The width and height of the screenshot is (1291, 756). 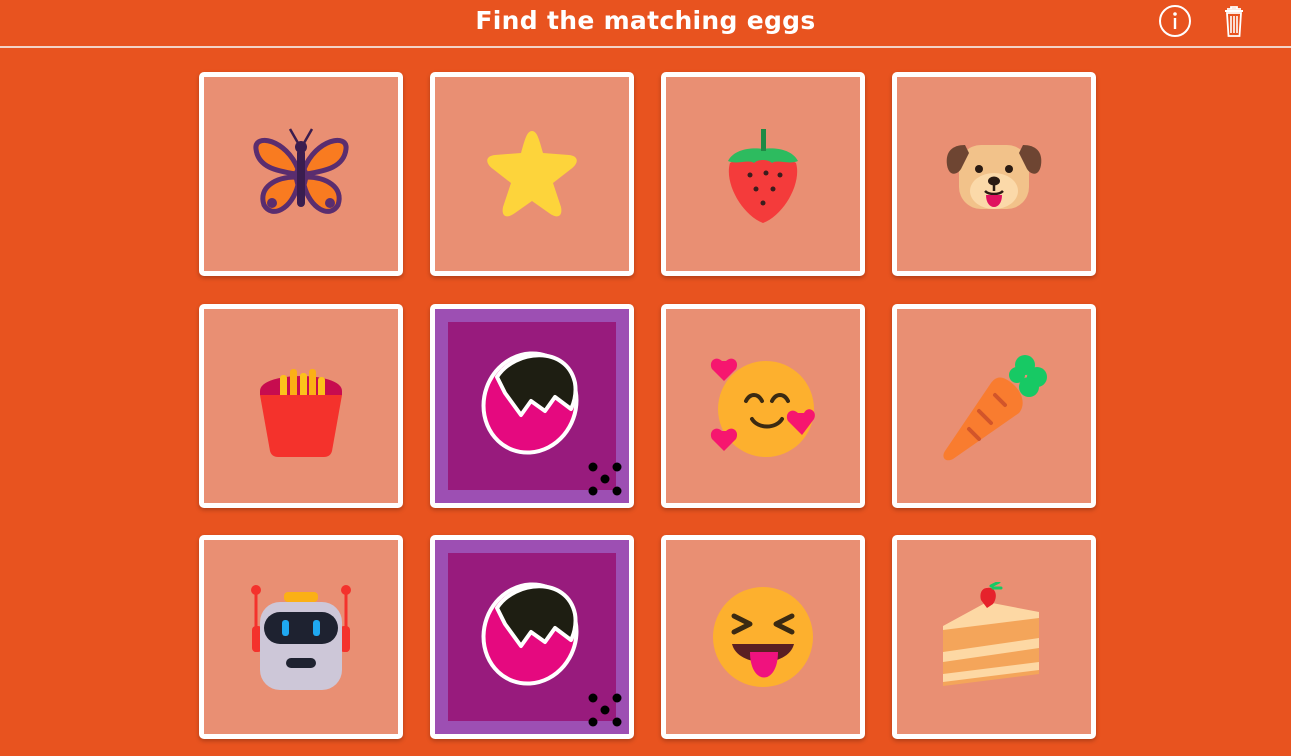 I want to click on info-circle-icon, so click(x=1175, y=21).